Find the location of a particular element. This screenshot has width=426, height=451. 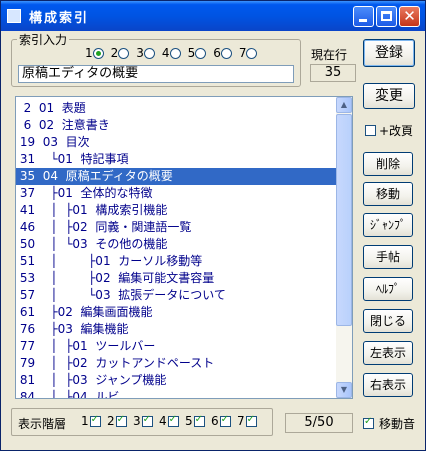

help-button: ﾍﾙﾌﾟ is located at coordinates (388, 289).